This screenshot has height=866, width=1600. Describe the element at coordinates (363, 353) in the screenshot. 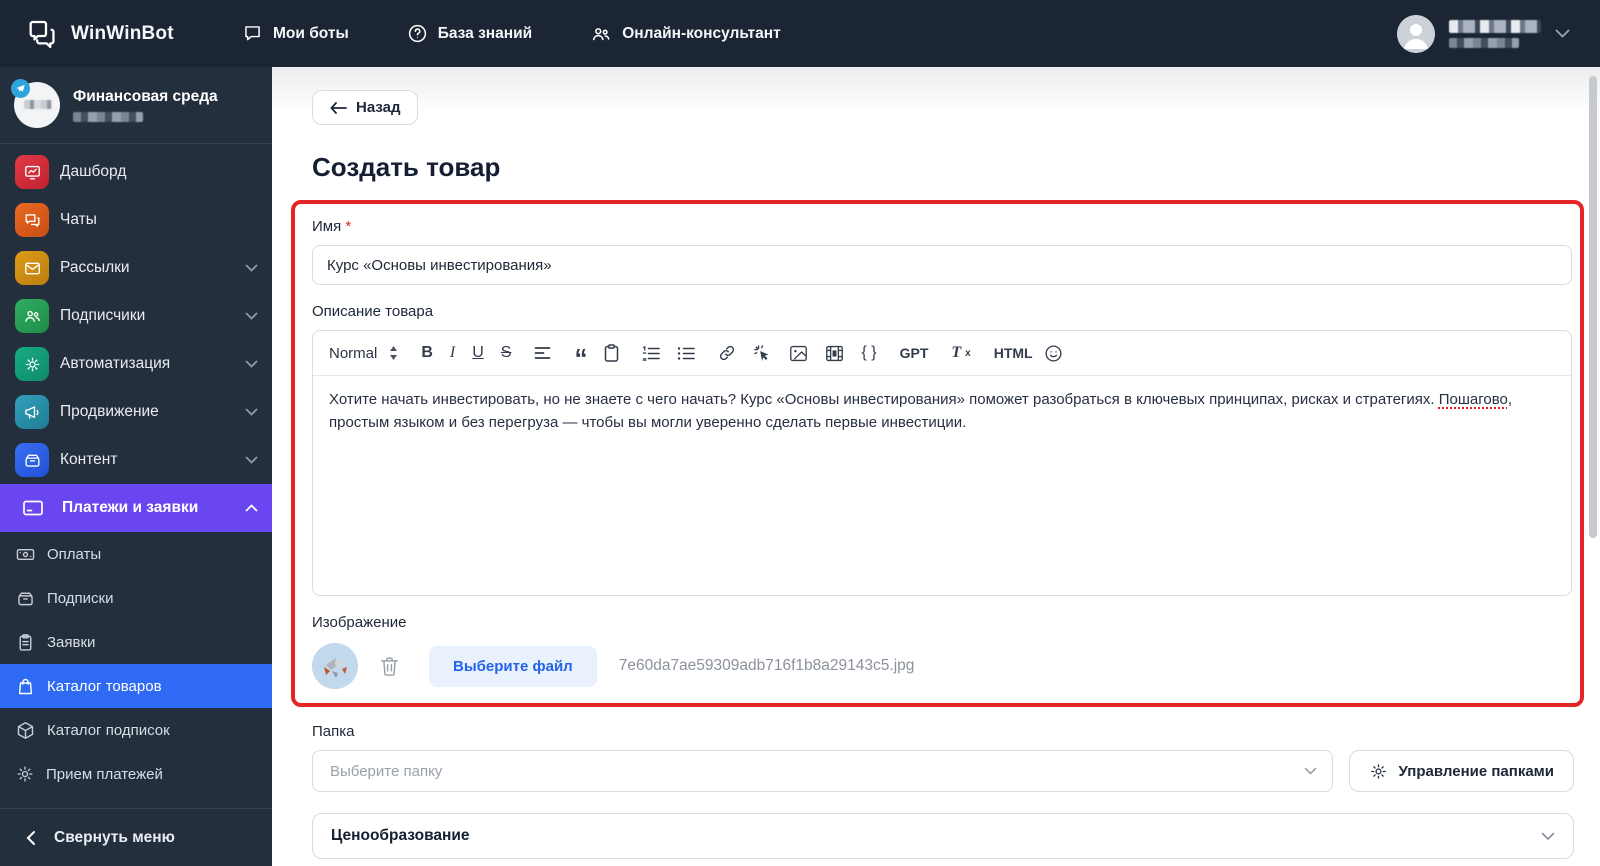

I see `format-selector: Normal` at that location.